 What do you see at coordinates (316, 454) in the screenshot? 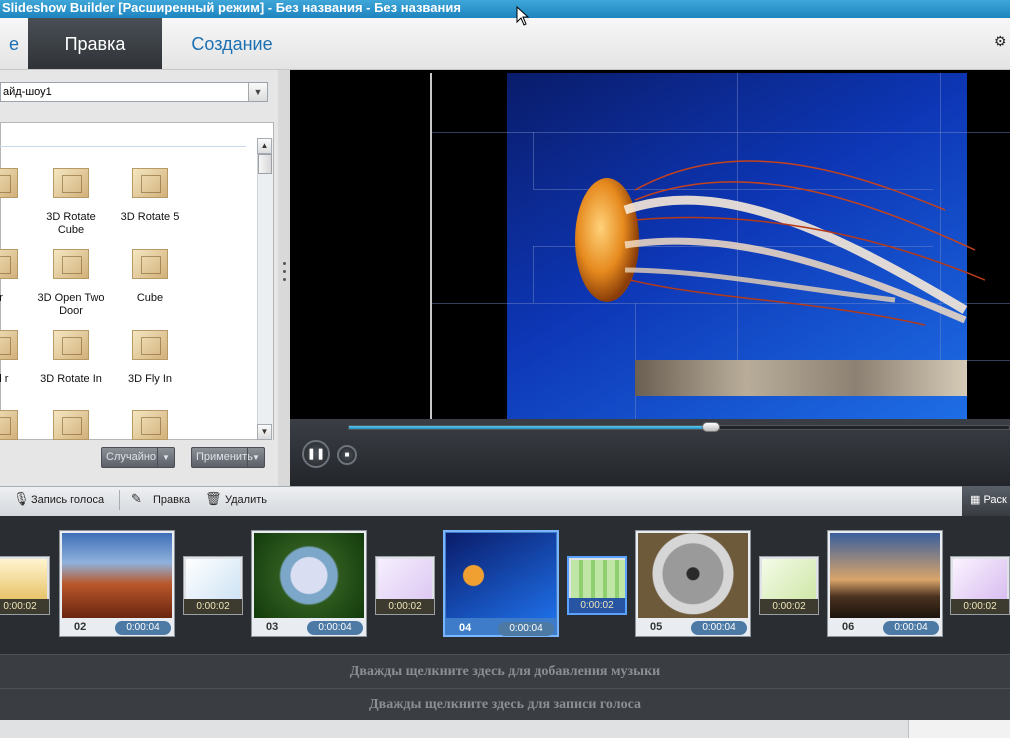
I see `pause-icon: ❚❚` at bounding box center [316, 454].